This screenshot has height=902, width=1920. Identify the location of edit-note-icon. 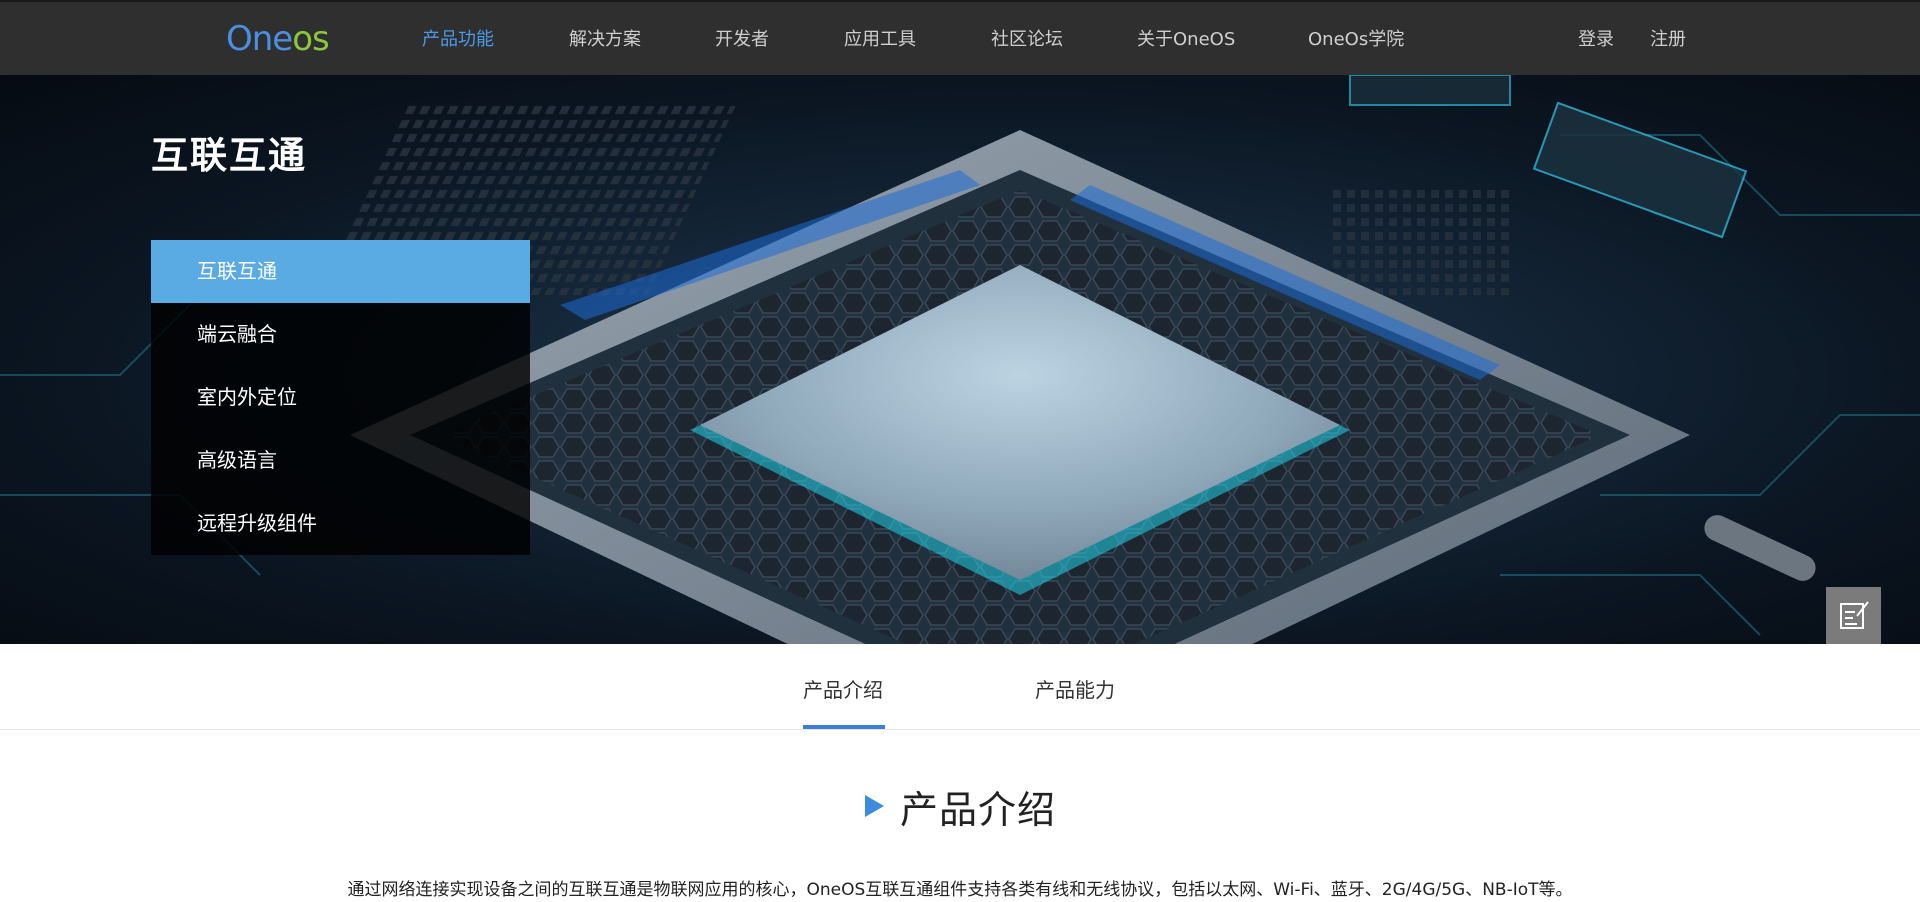
(1854, 615).